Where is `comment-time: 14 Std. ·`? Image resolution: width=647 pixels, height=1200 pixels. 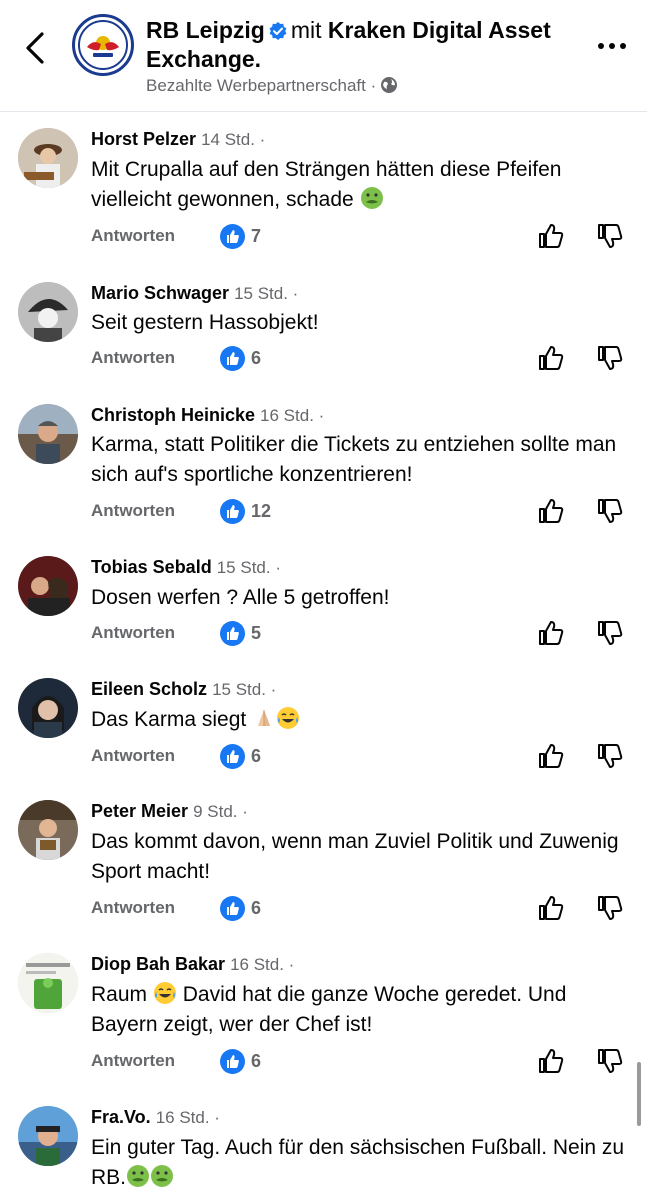
comment-time: 14 Std. · is located at coordinates (233, 139).